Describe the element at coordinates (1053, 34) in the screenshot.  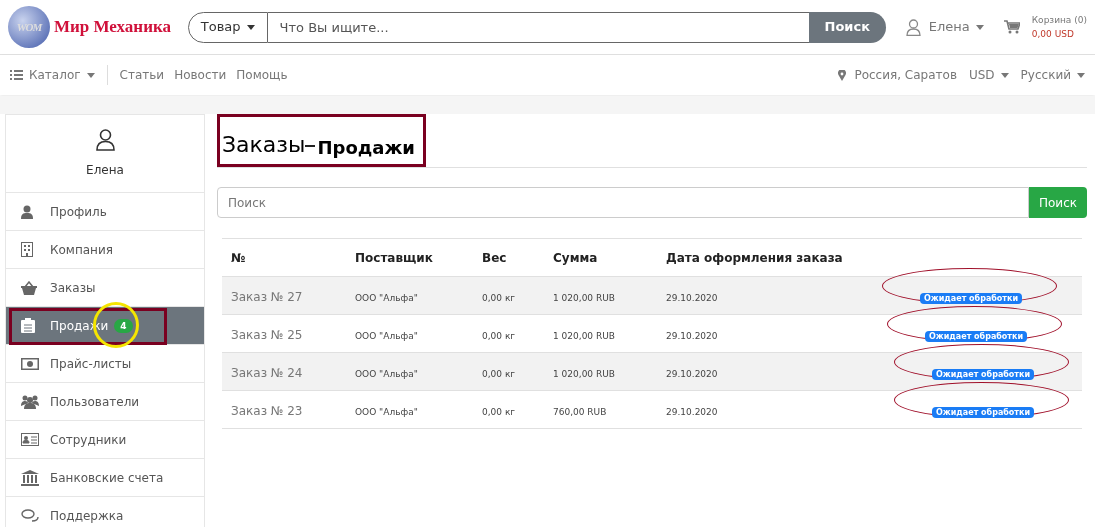
I see `cart-total: 0,00 USD` at that location.